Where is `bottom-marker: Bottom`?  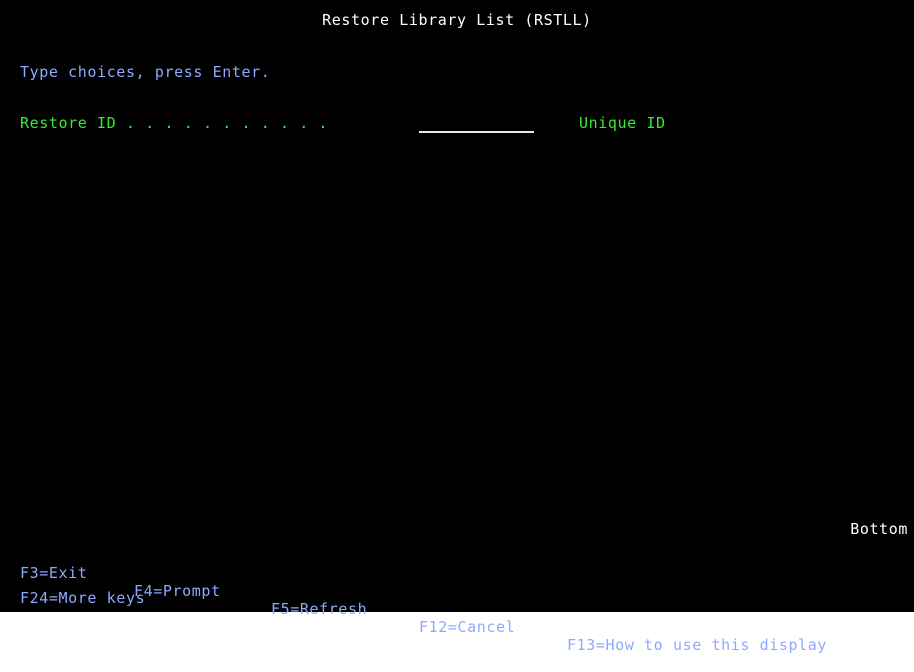
bottom-marker: Bottom is located at coordinates (879, 529).